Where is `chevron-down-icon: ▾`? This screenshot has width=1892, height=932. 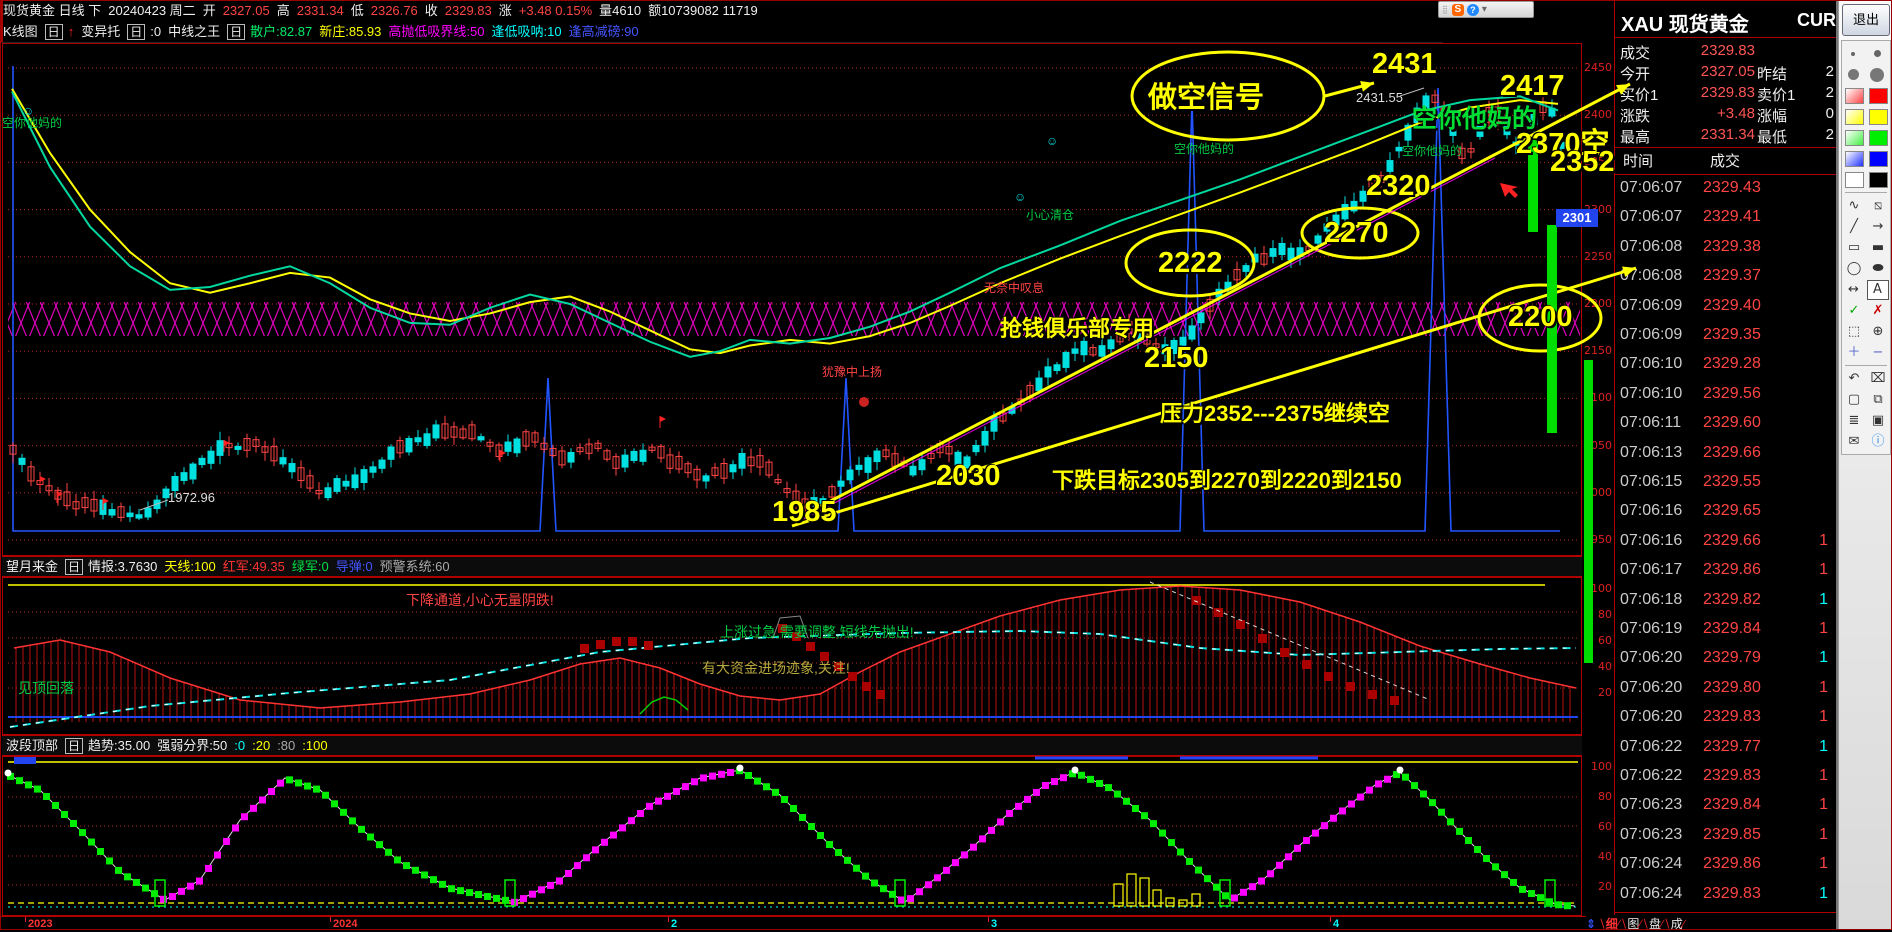
chevron-down-icon: ▾ is located at coordinates (1484, 9).